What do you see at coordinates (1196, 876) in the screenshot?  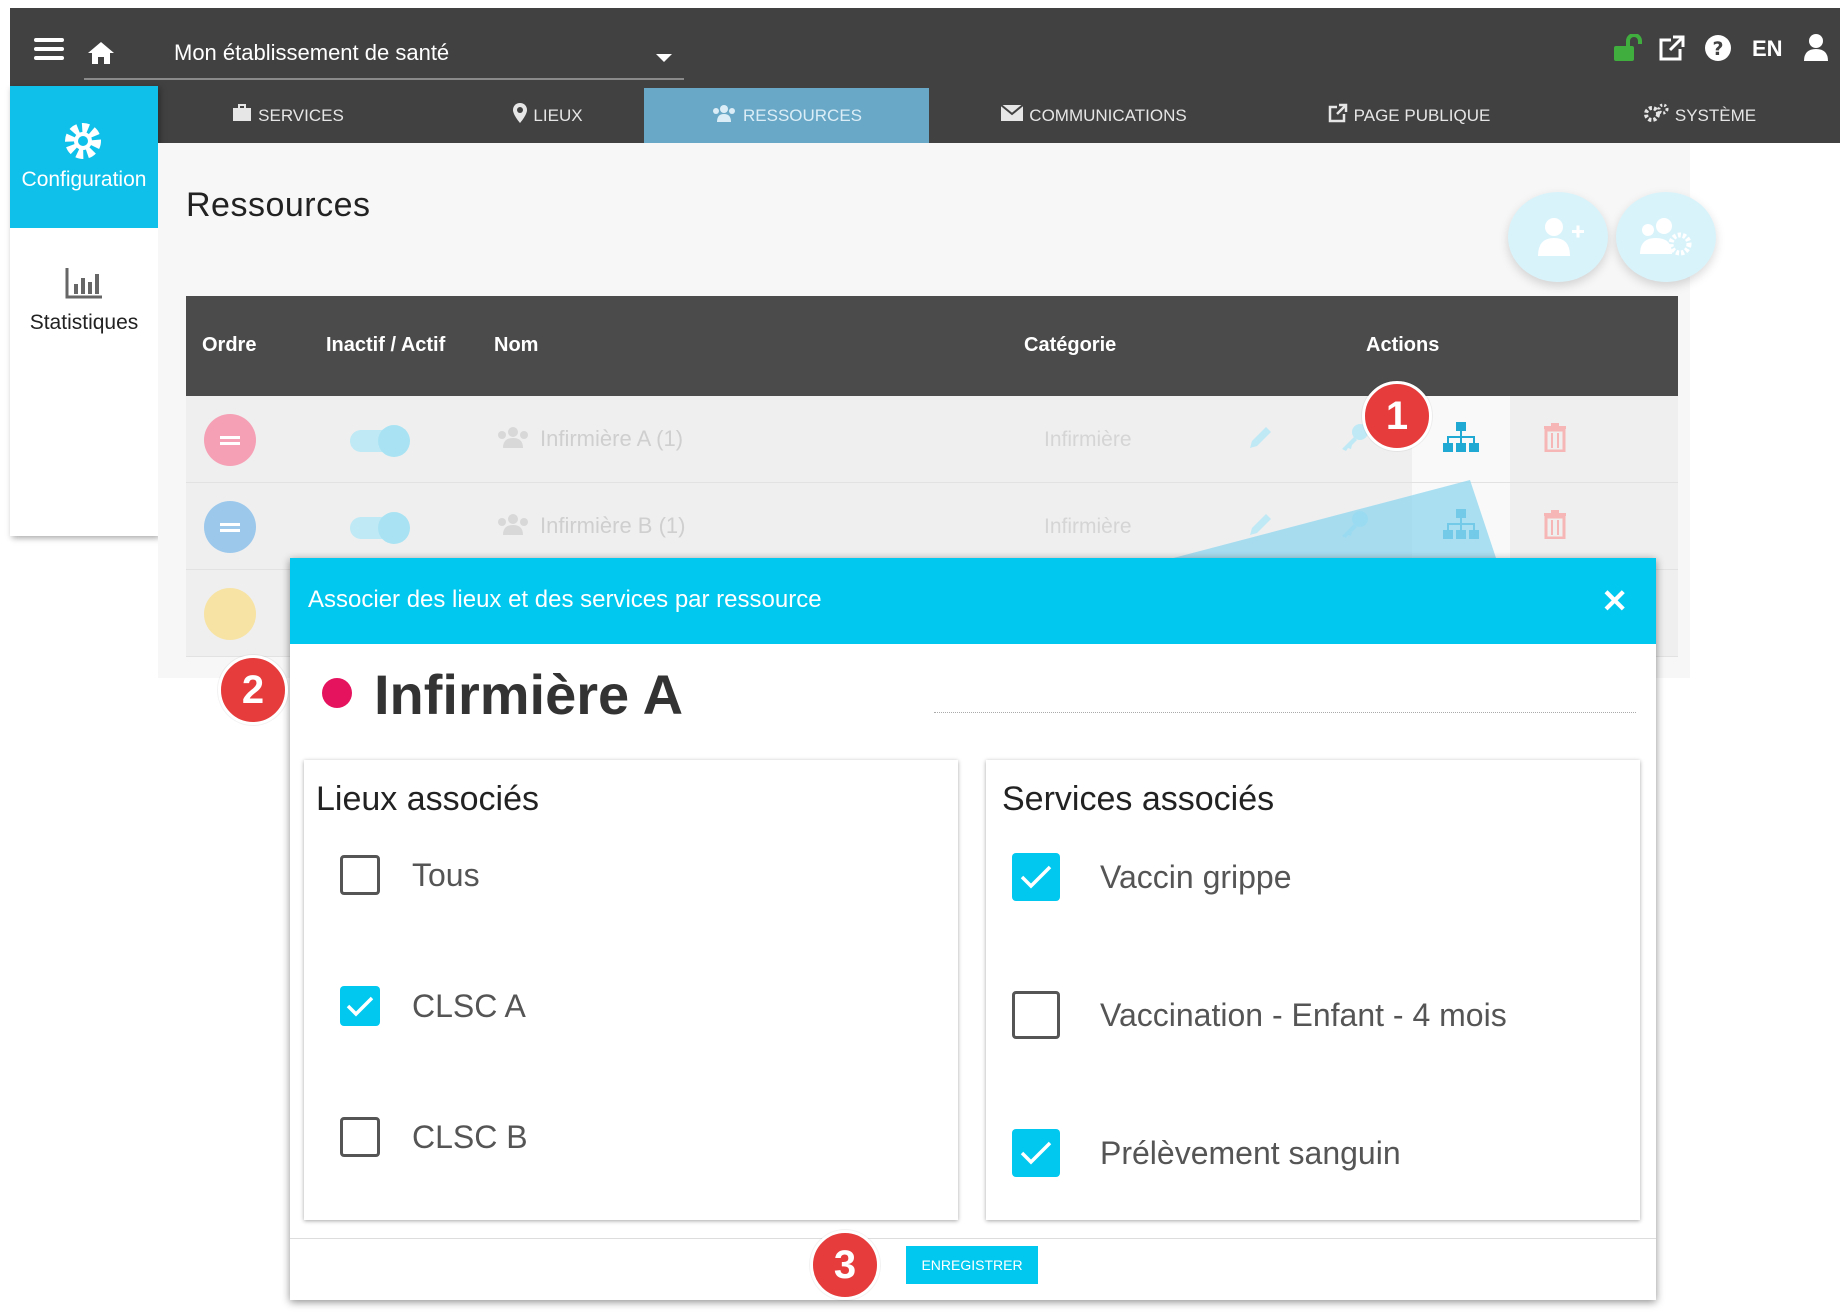 I see `checkbox-label: Vaccin grippe` at bounding box center [1196, 876].